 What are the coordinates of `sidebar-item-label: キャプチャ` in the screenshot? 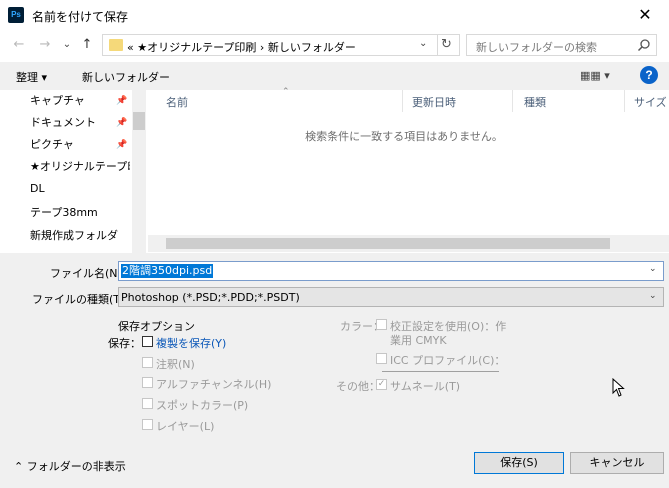 It's located at (57, 100).